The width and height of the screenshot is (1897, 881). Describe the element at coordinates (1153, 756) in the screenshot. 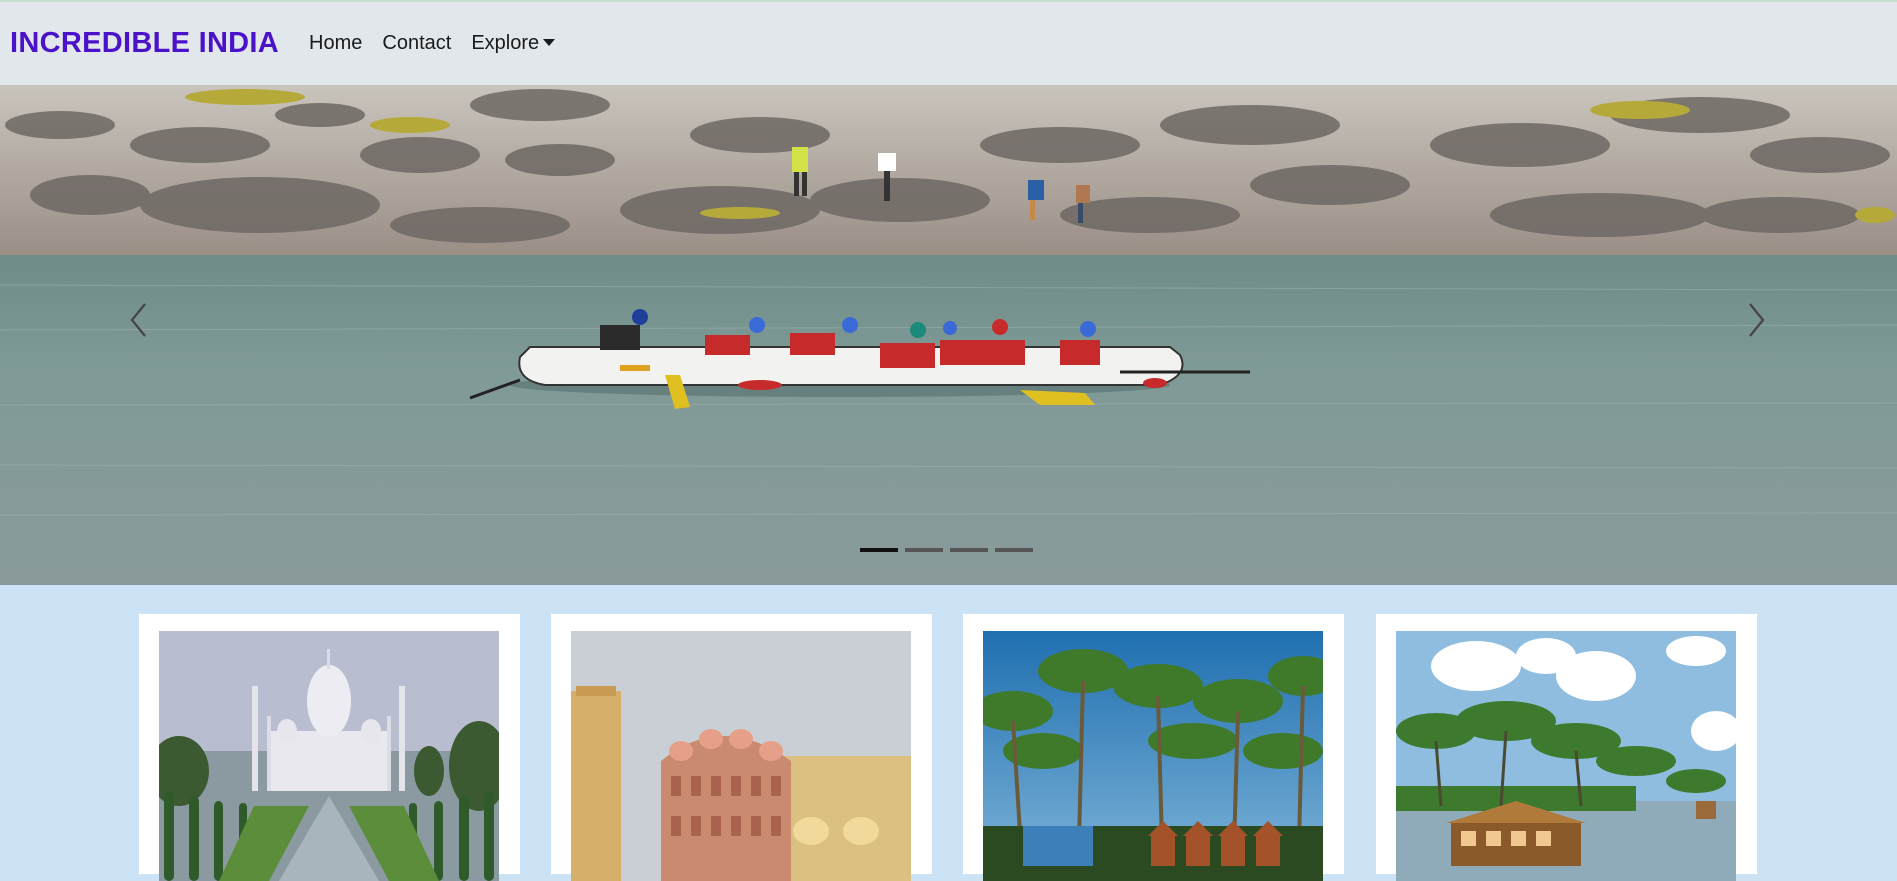

I see `goa-palm-beach-photo` at that location.